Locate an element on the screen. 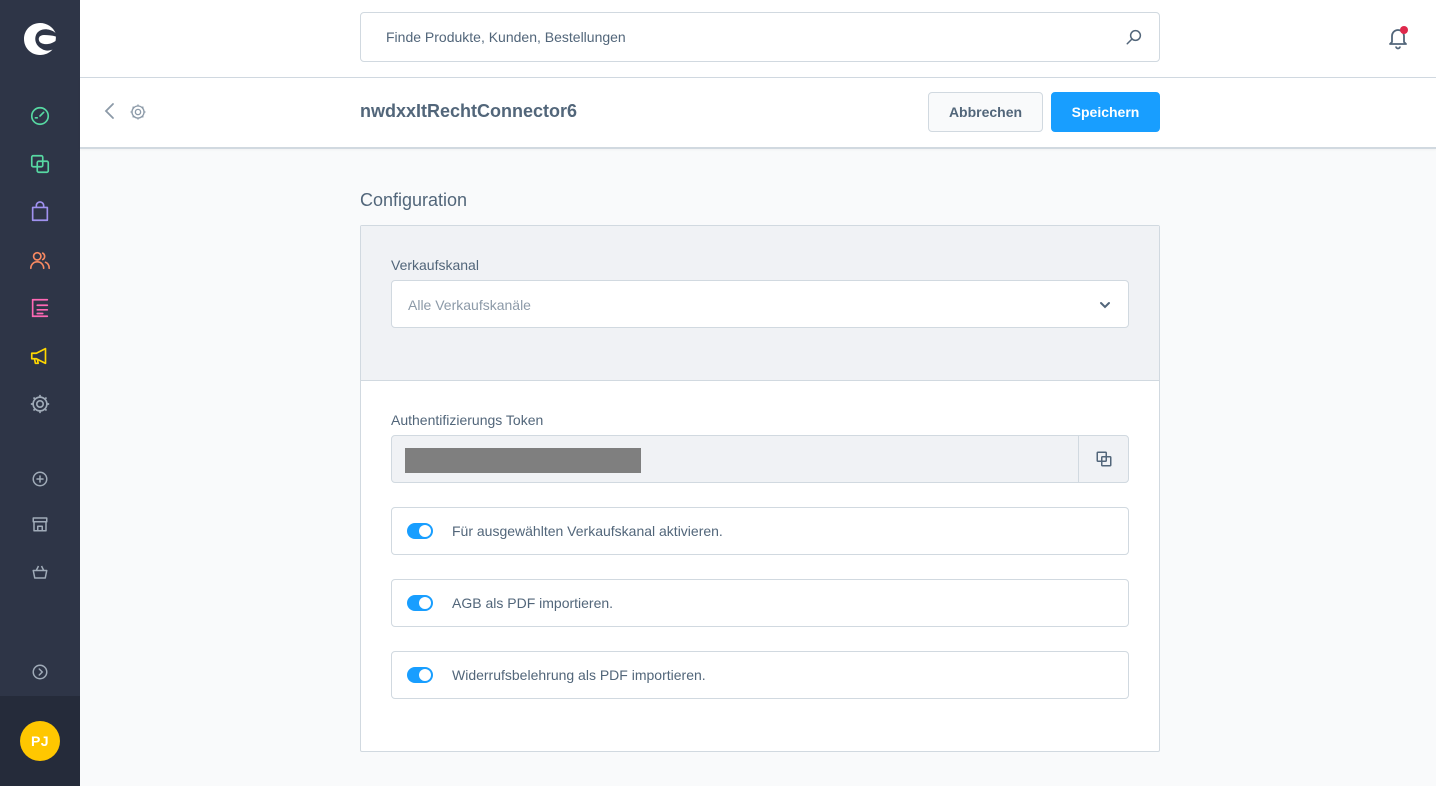  agb-pdf-label: AGB als PDF importieren. is located at coordinates (533, 603).